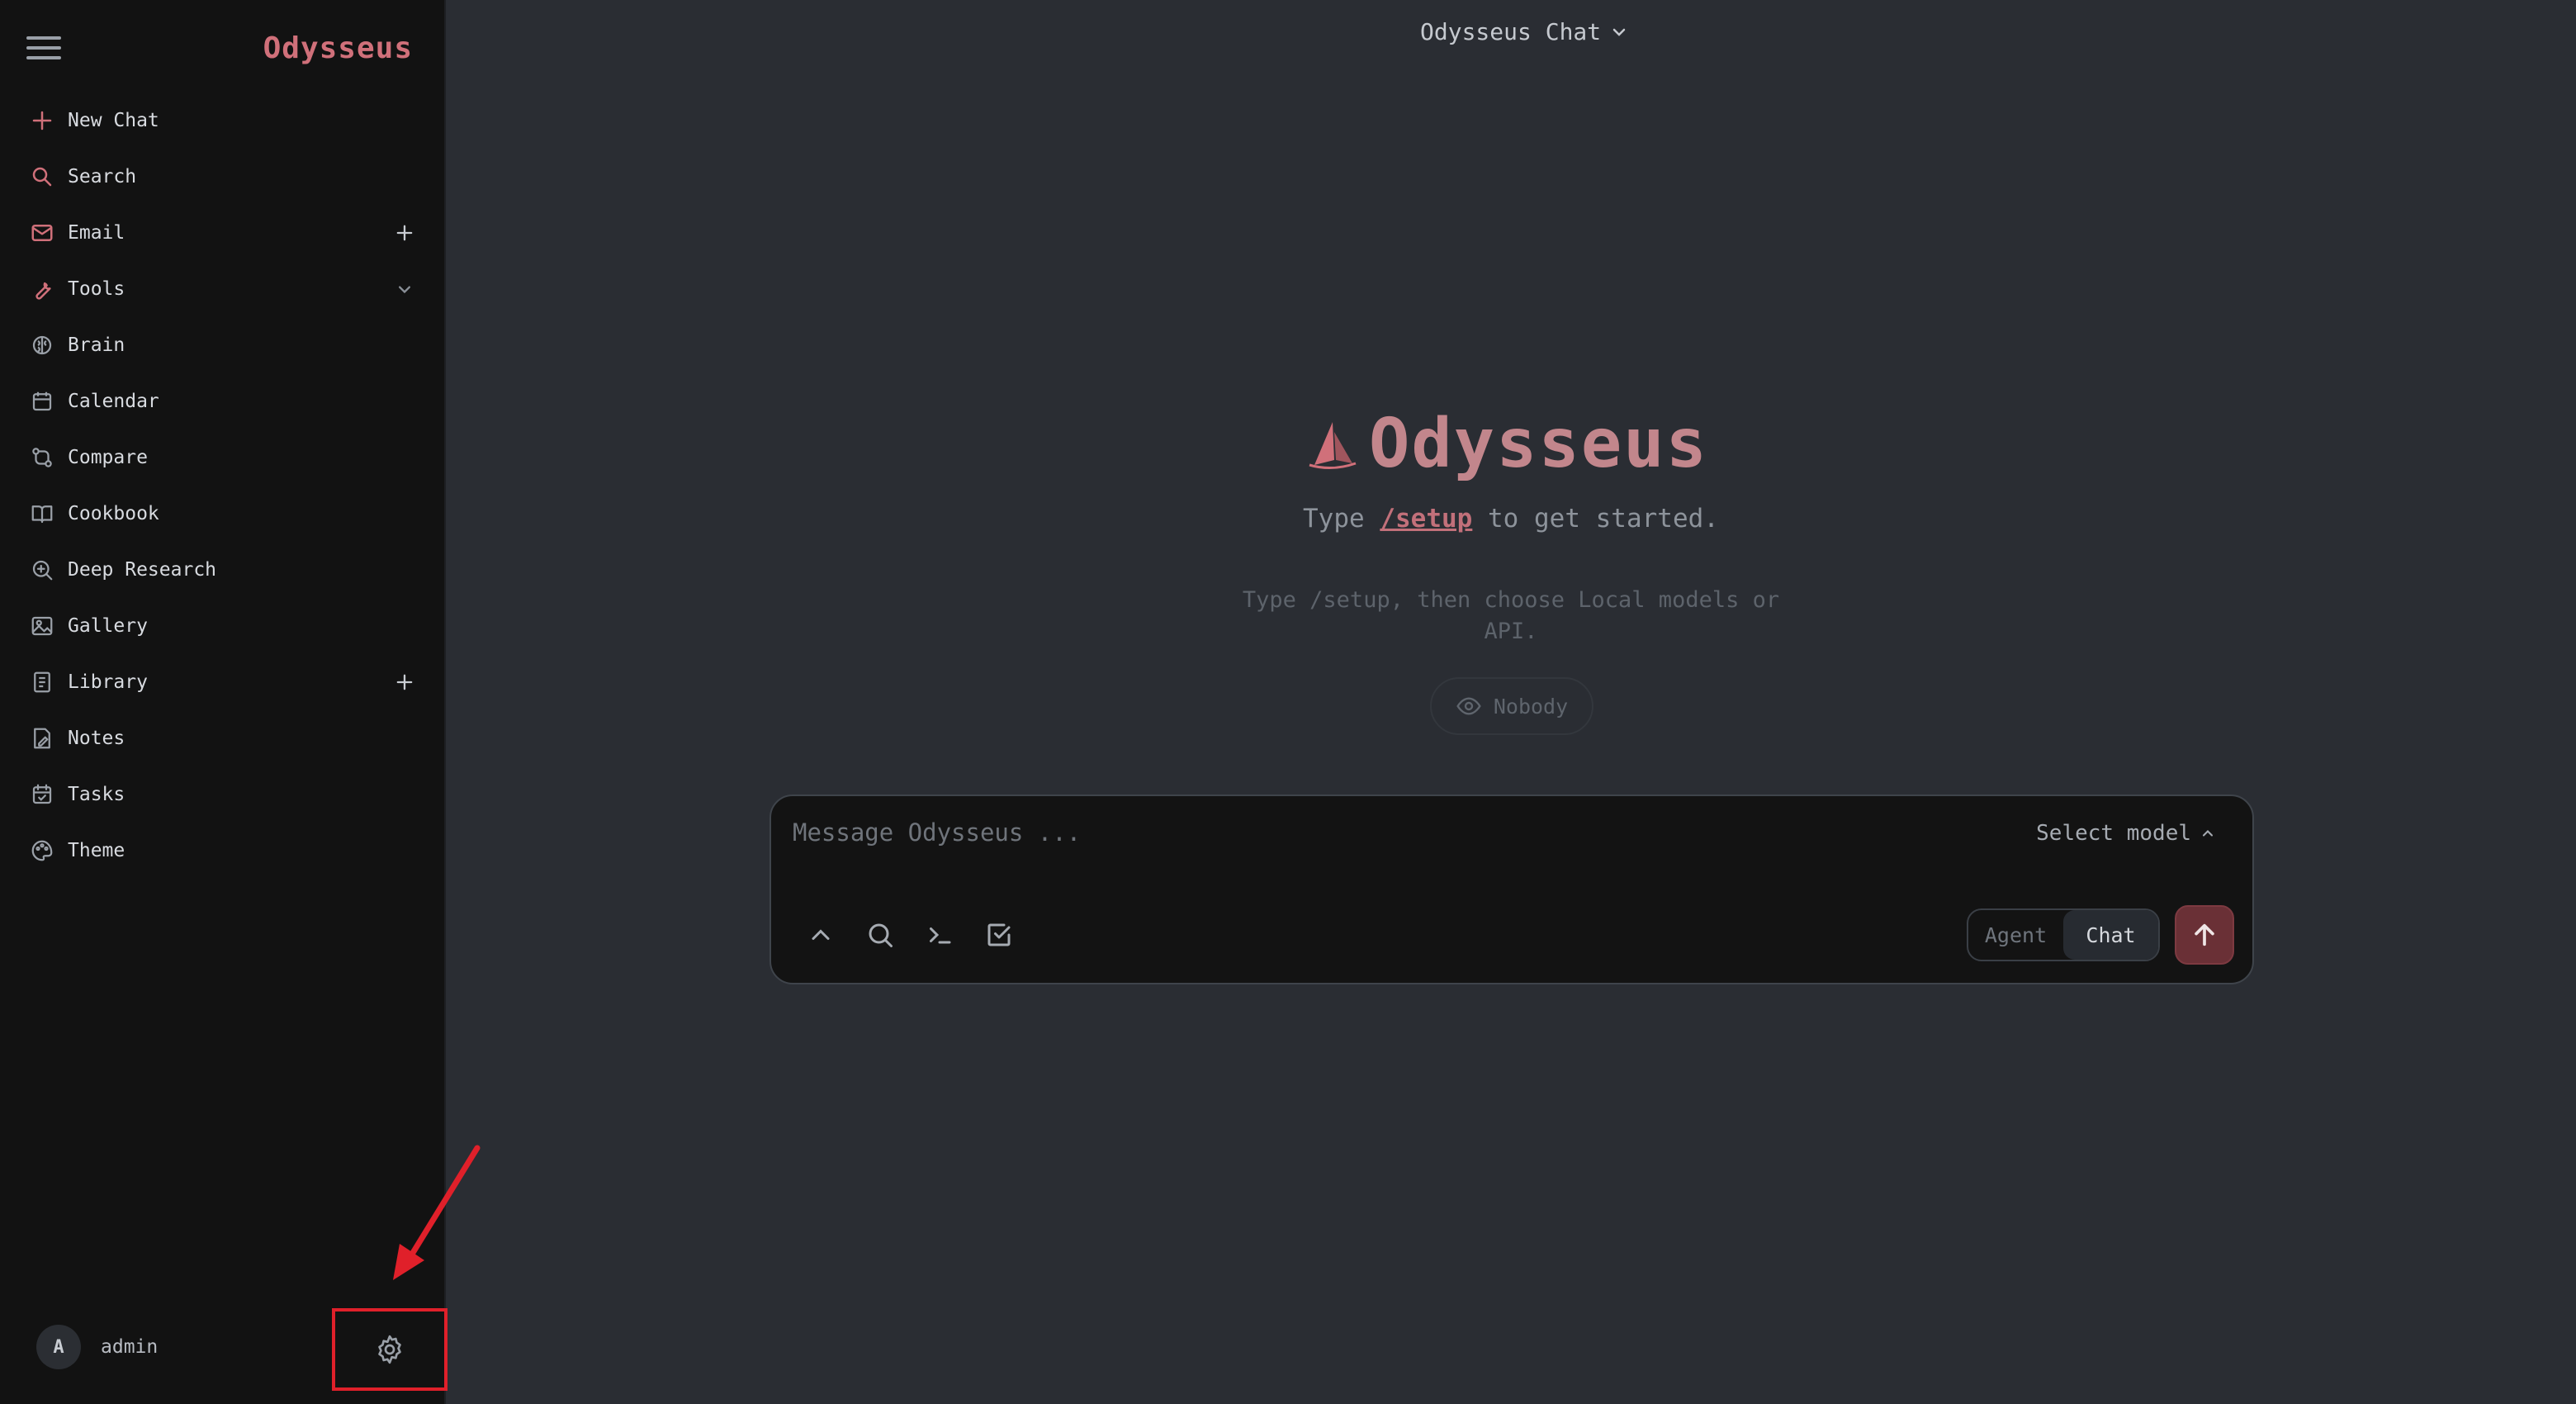  I want to click on hero-subtitle: Type /setup to get started., so click(1511, 519).